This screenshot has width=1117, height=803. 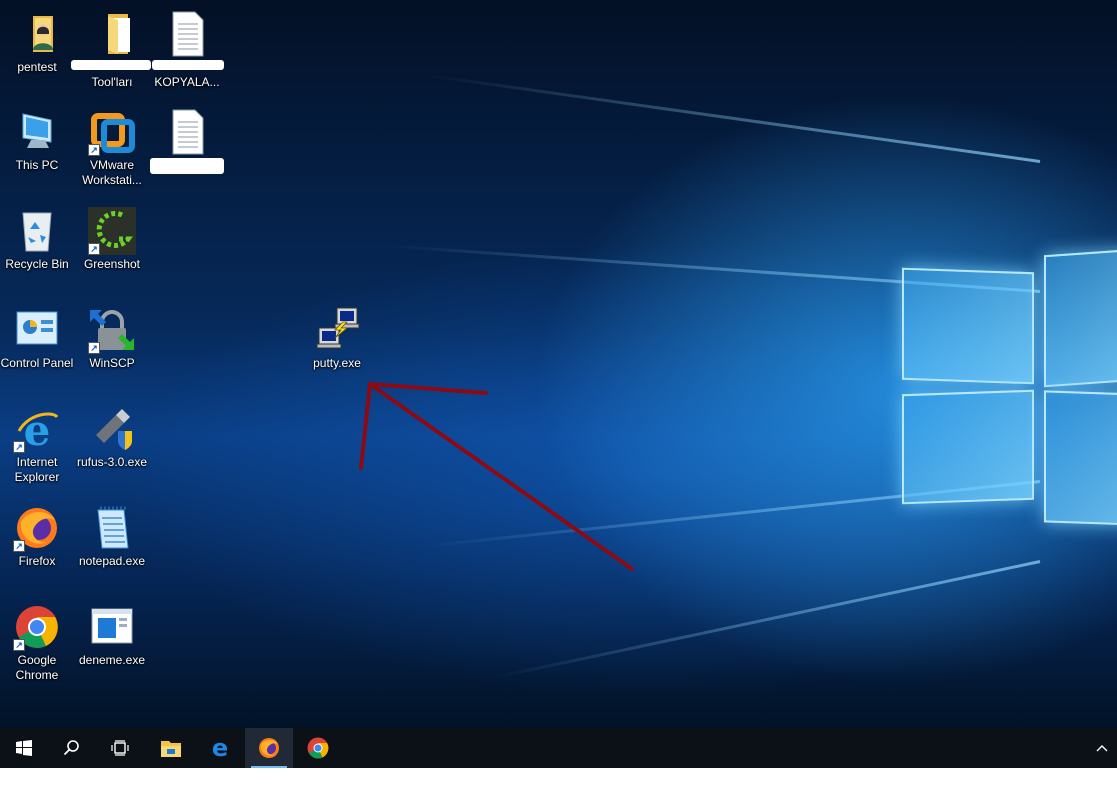 What do you see at coordinates (558, 748) in the screenshot?
I see `taskbar: e` at bounding box center [558, 748].